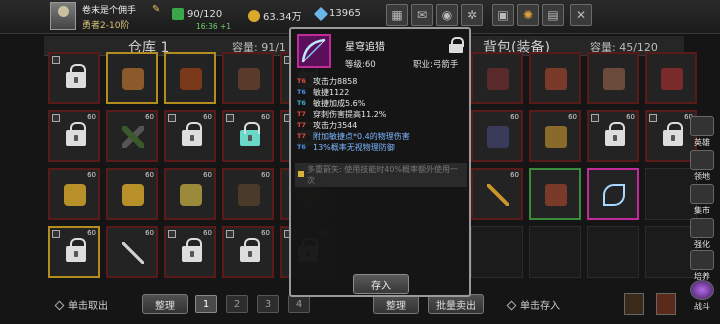 Image resolution: width=720 pixels, height=324 pixels. What do you see at coordinates (214, 26) in the screenshot?
I see `stamina-timer: 16:36 +1` at bounding box center [214, 26].